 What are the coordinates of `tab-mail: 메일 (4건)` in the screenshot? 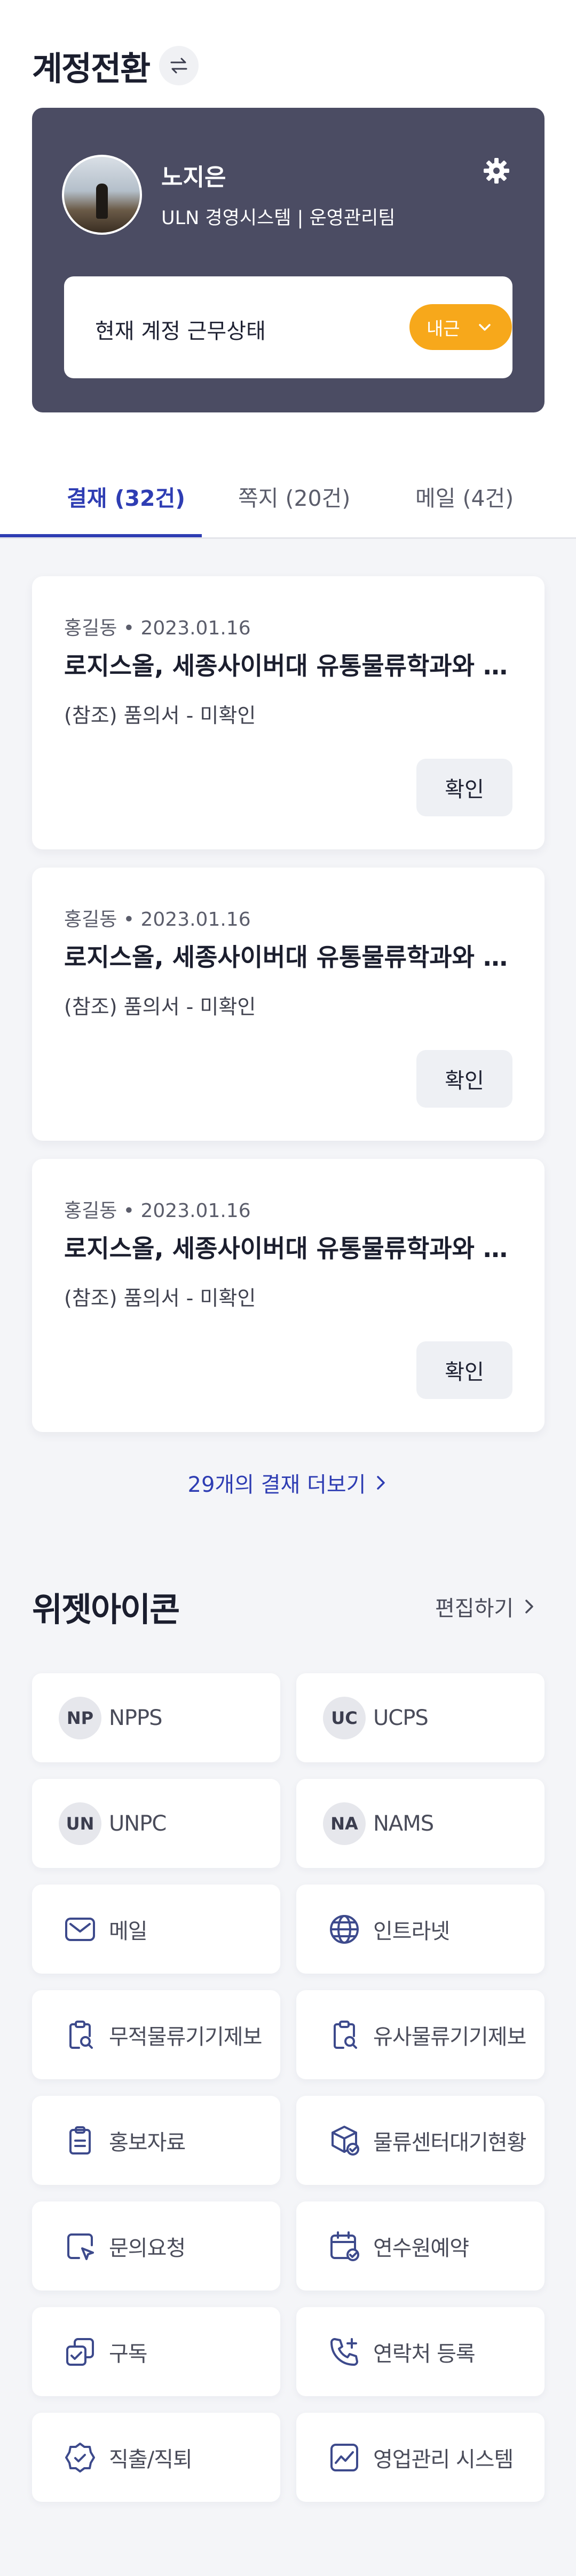 It's located at (465, 496).